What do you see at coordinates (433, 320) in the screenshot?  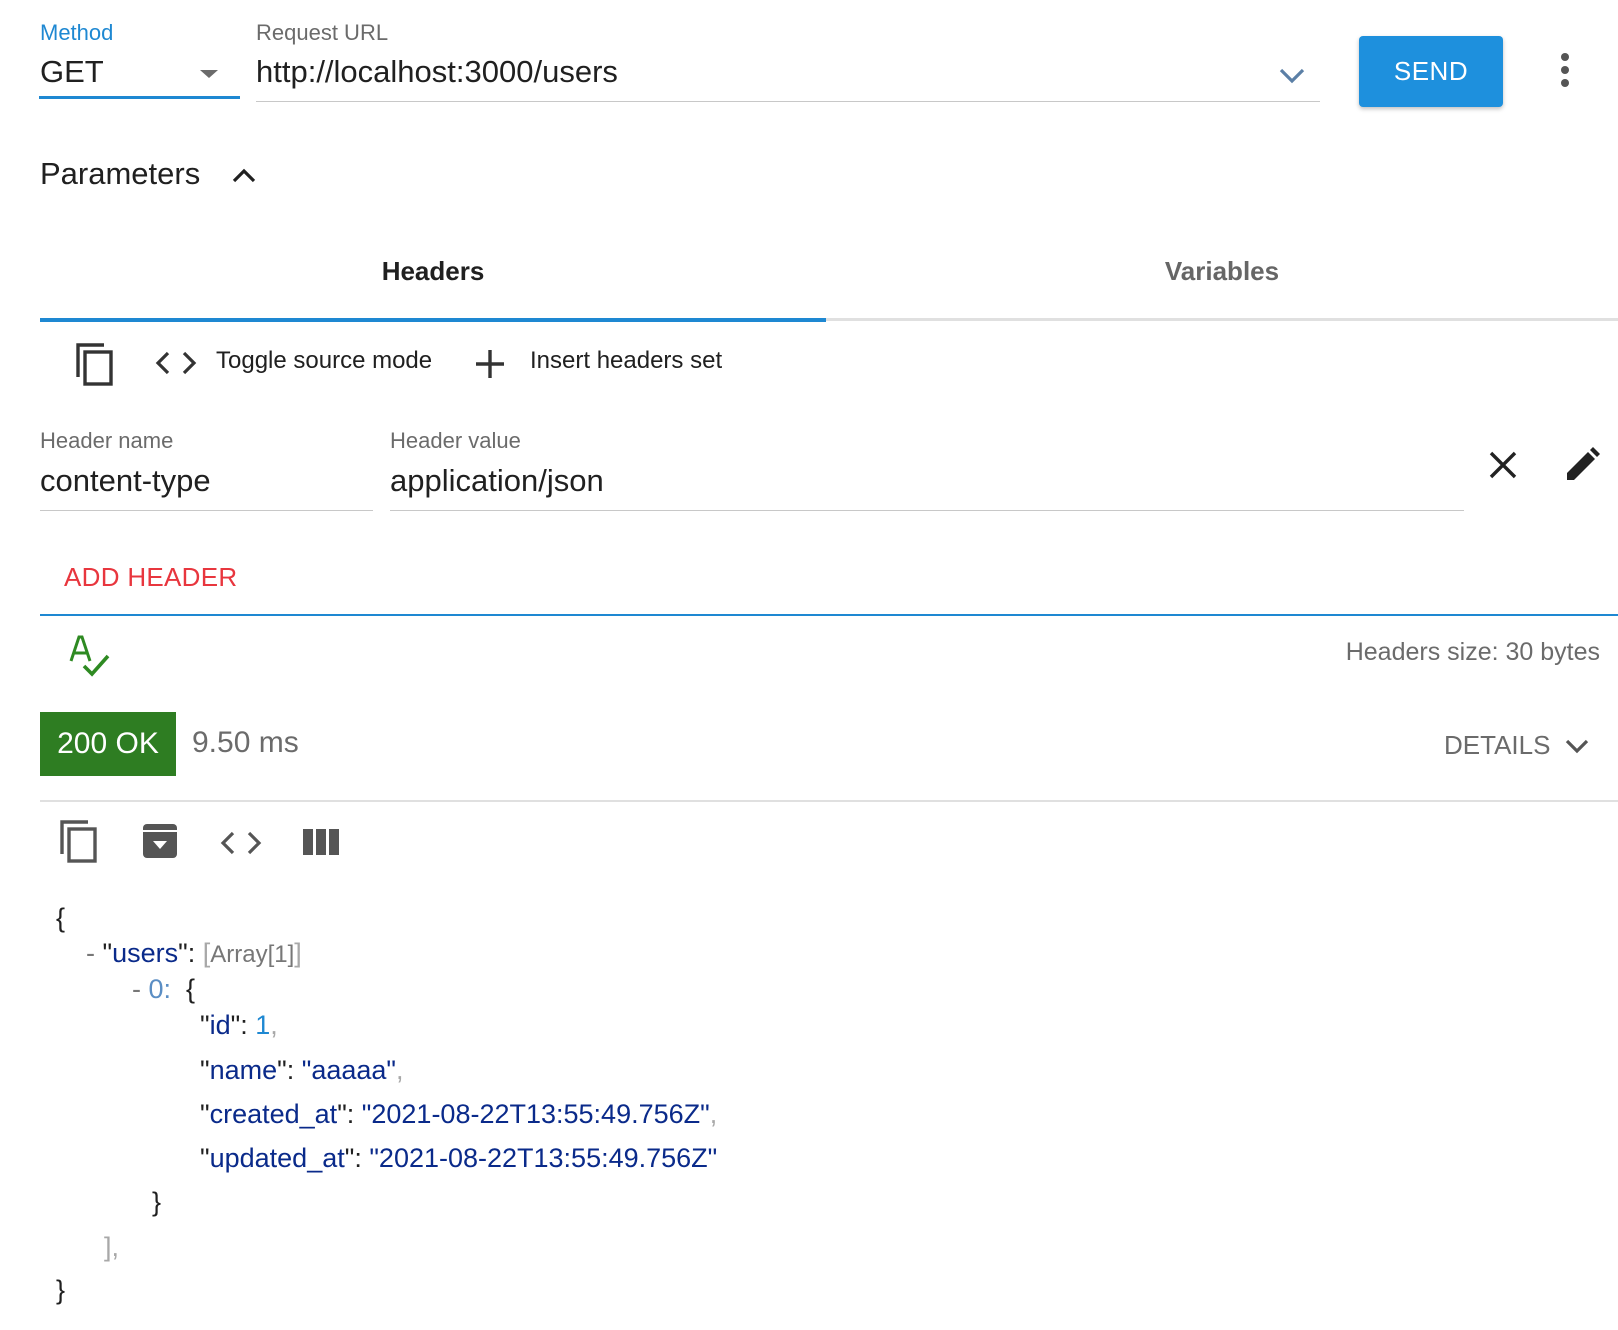 I see `tab-active-indicator` at bounding box center [433, 320].